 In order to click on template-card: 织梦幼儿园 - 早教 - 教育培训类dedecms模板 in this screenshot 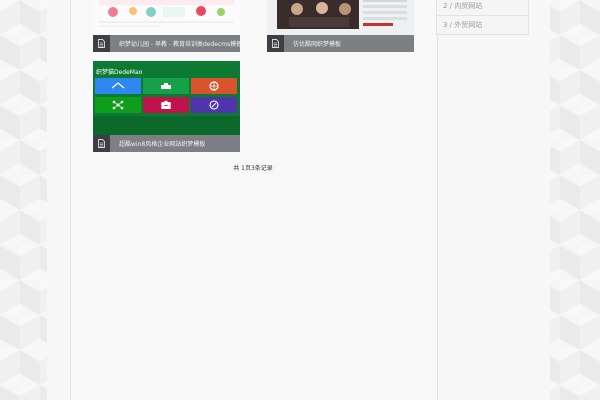, I will do `click(166, 26)`.